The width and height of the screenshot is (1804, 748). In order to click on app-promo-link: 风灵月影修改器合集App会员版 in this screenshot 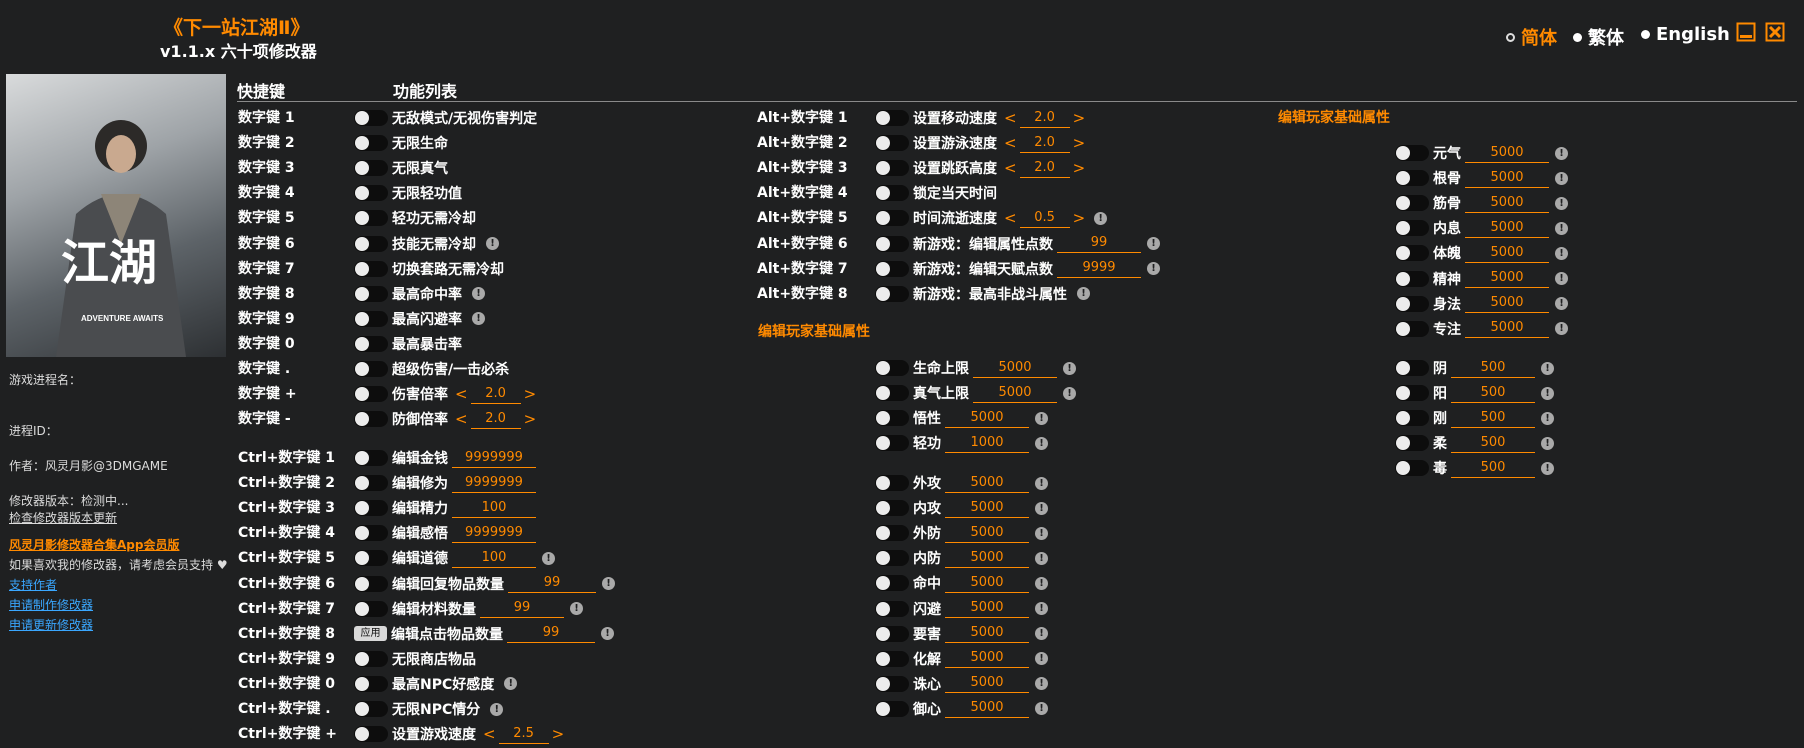, I will do `click(94, 544)`.